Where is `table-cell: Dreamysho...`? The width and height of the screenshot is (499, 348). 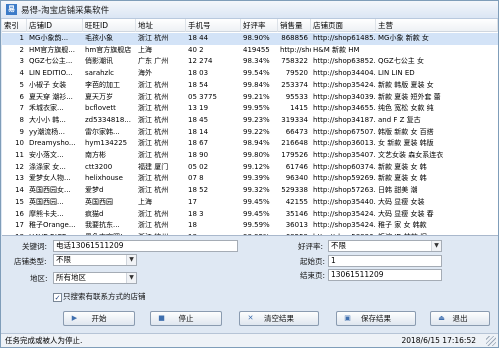
table-cell: Dreamysho... is located at coordinates (52, 143).